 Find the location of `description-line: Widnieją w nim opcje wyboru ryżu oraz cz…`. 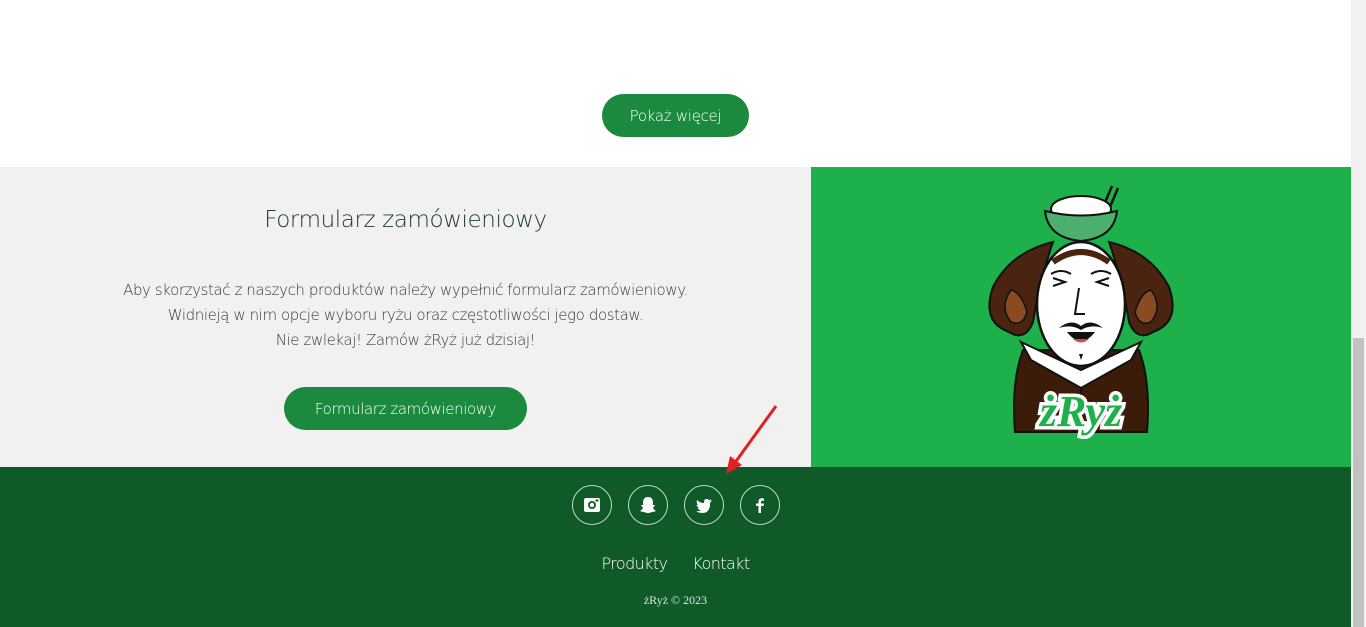

description-line: Widnieją w nim opcje wyboru ryżu oraz cz… is located at coordinates (405, 315).